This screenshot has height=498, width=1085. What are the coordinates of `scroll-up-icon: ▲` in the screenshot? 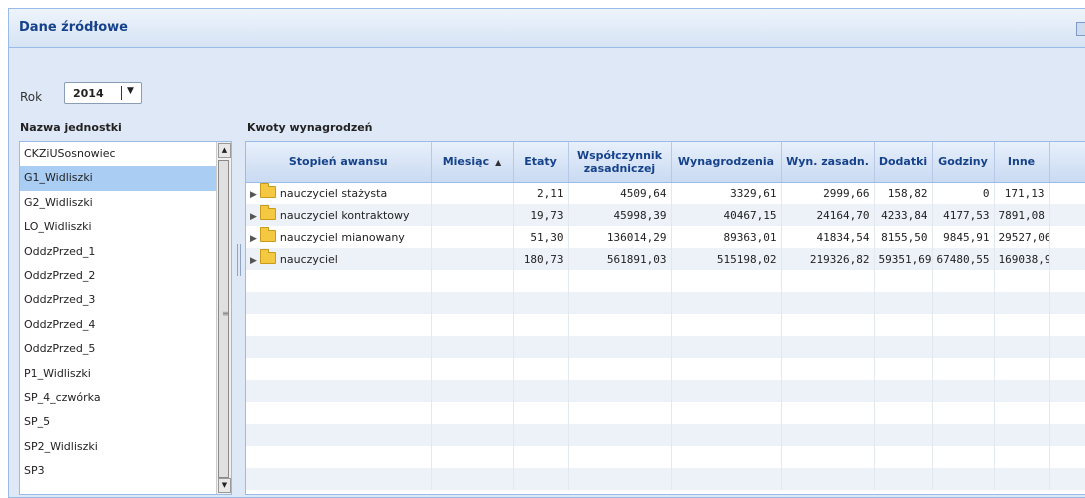 It's located at (224, 150).